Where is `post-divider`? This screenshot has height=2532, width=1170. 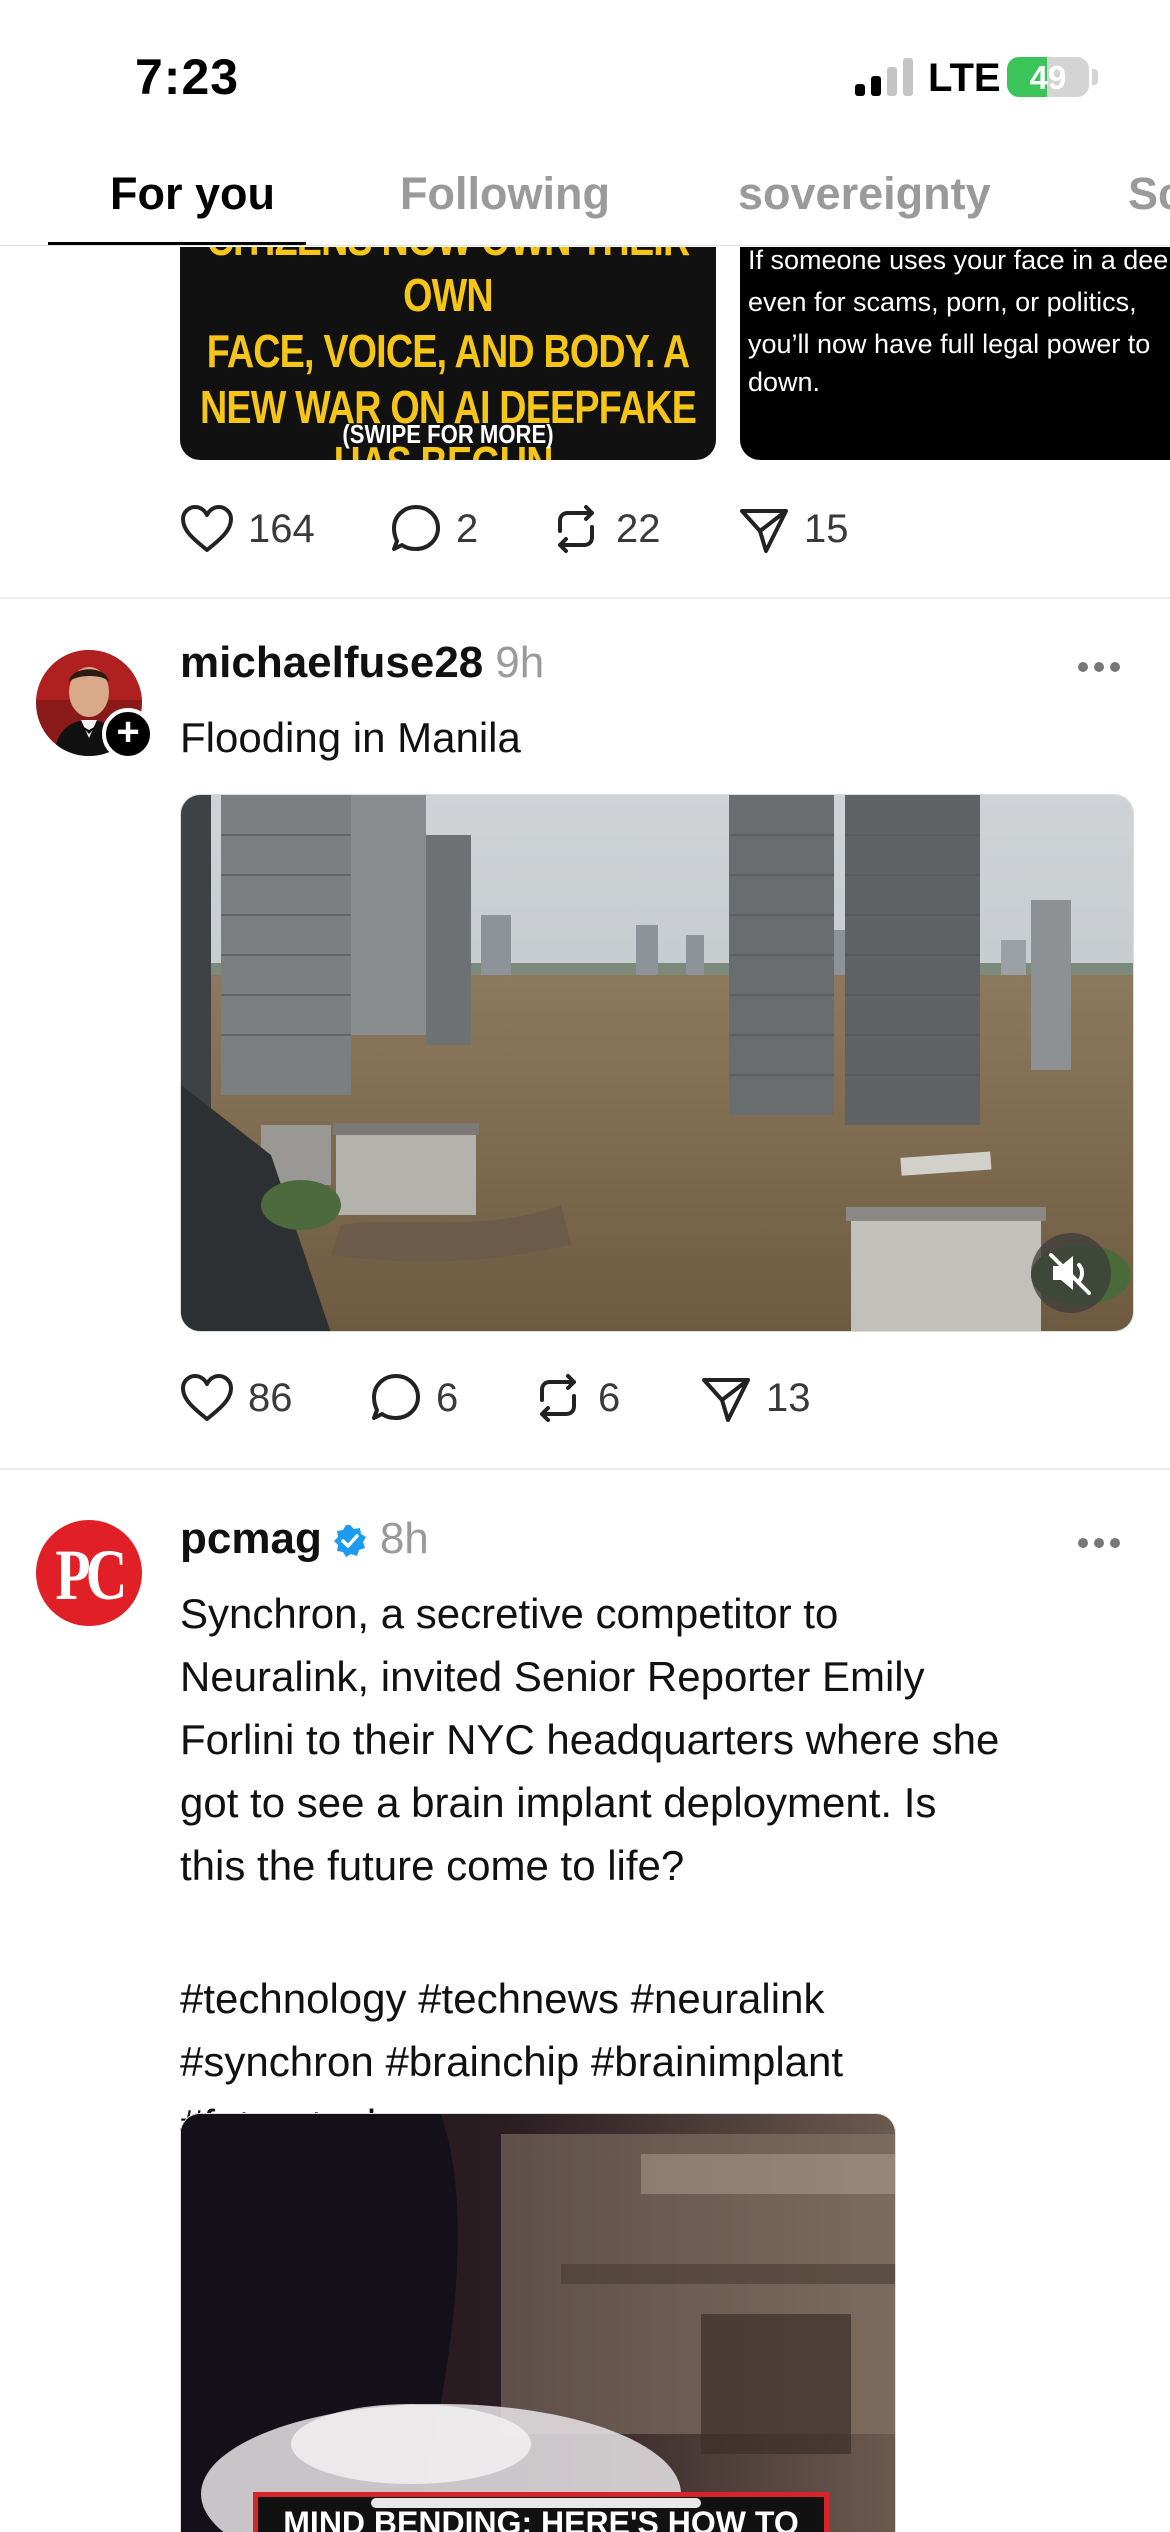 post-divider is located at coordinates (585, 598).